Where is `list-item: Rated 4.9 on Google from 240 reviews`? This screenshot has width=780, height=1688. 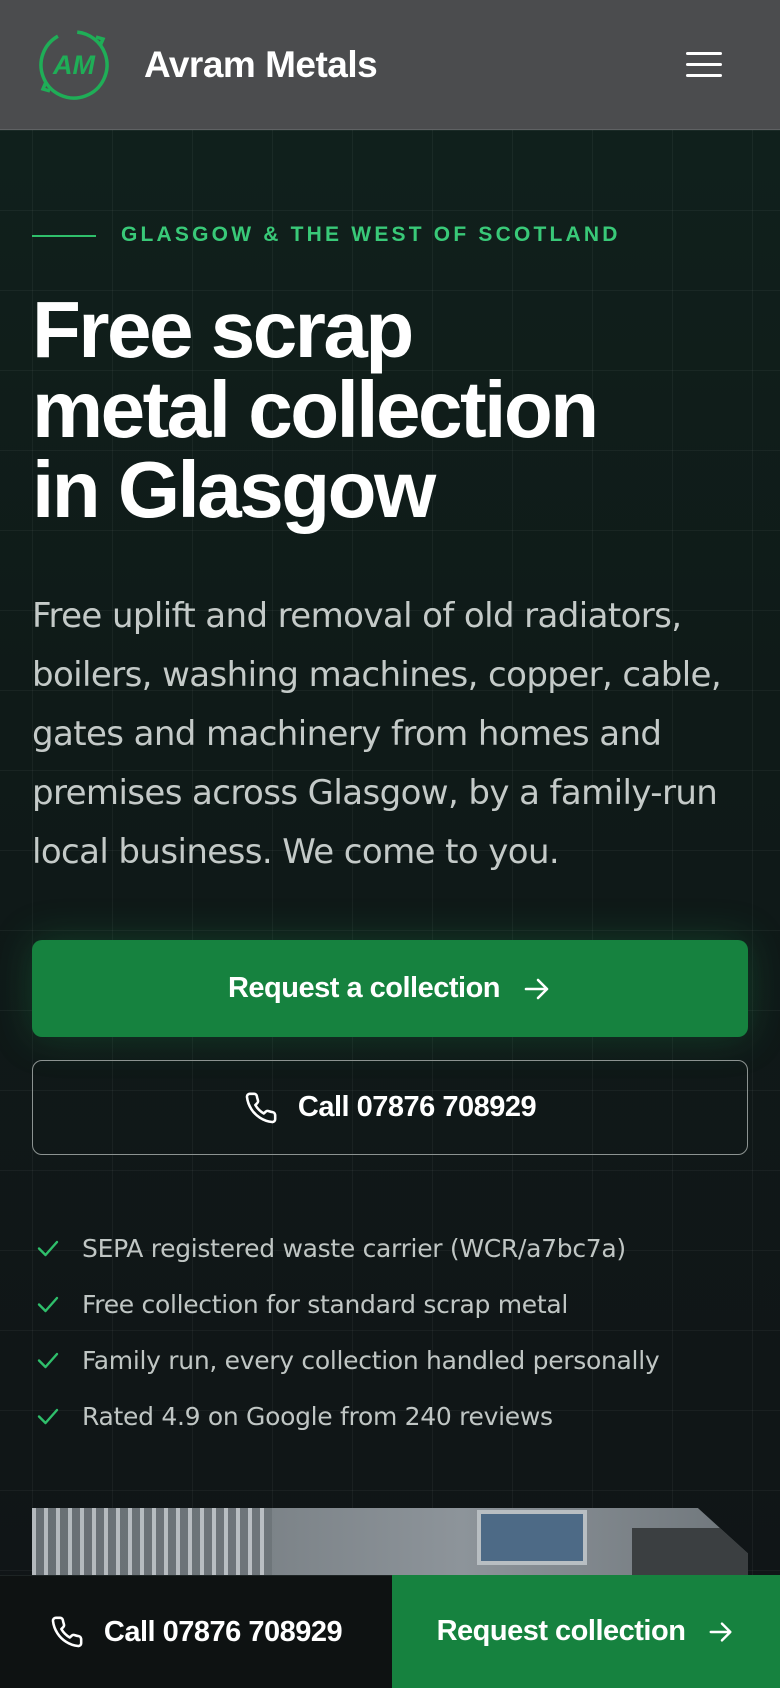
list-item: Rated 4.9 on Google from 240 reviews is located at coordinates (396, 1416).